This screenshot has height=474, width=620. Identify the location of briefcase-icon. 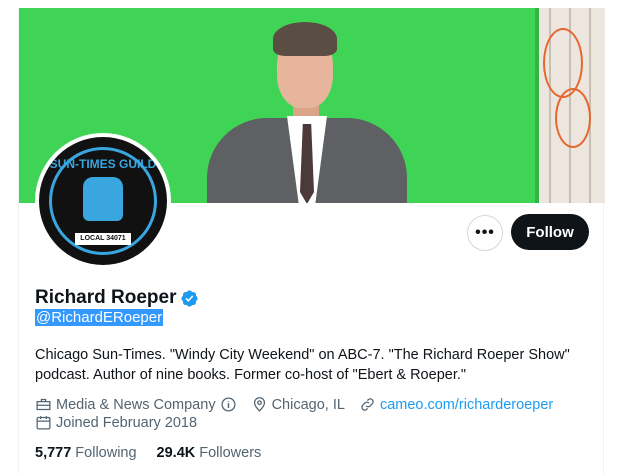
(43, 404).